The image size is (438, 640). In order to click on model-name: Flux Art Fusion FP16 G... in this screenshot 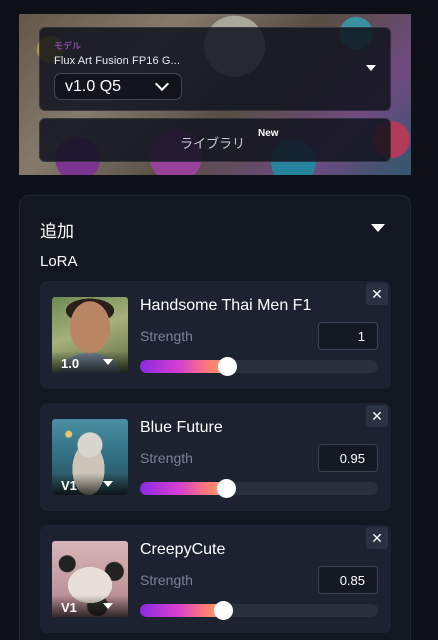, I will do `click(117, 61)`.